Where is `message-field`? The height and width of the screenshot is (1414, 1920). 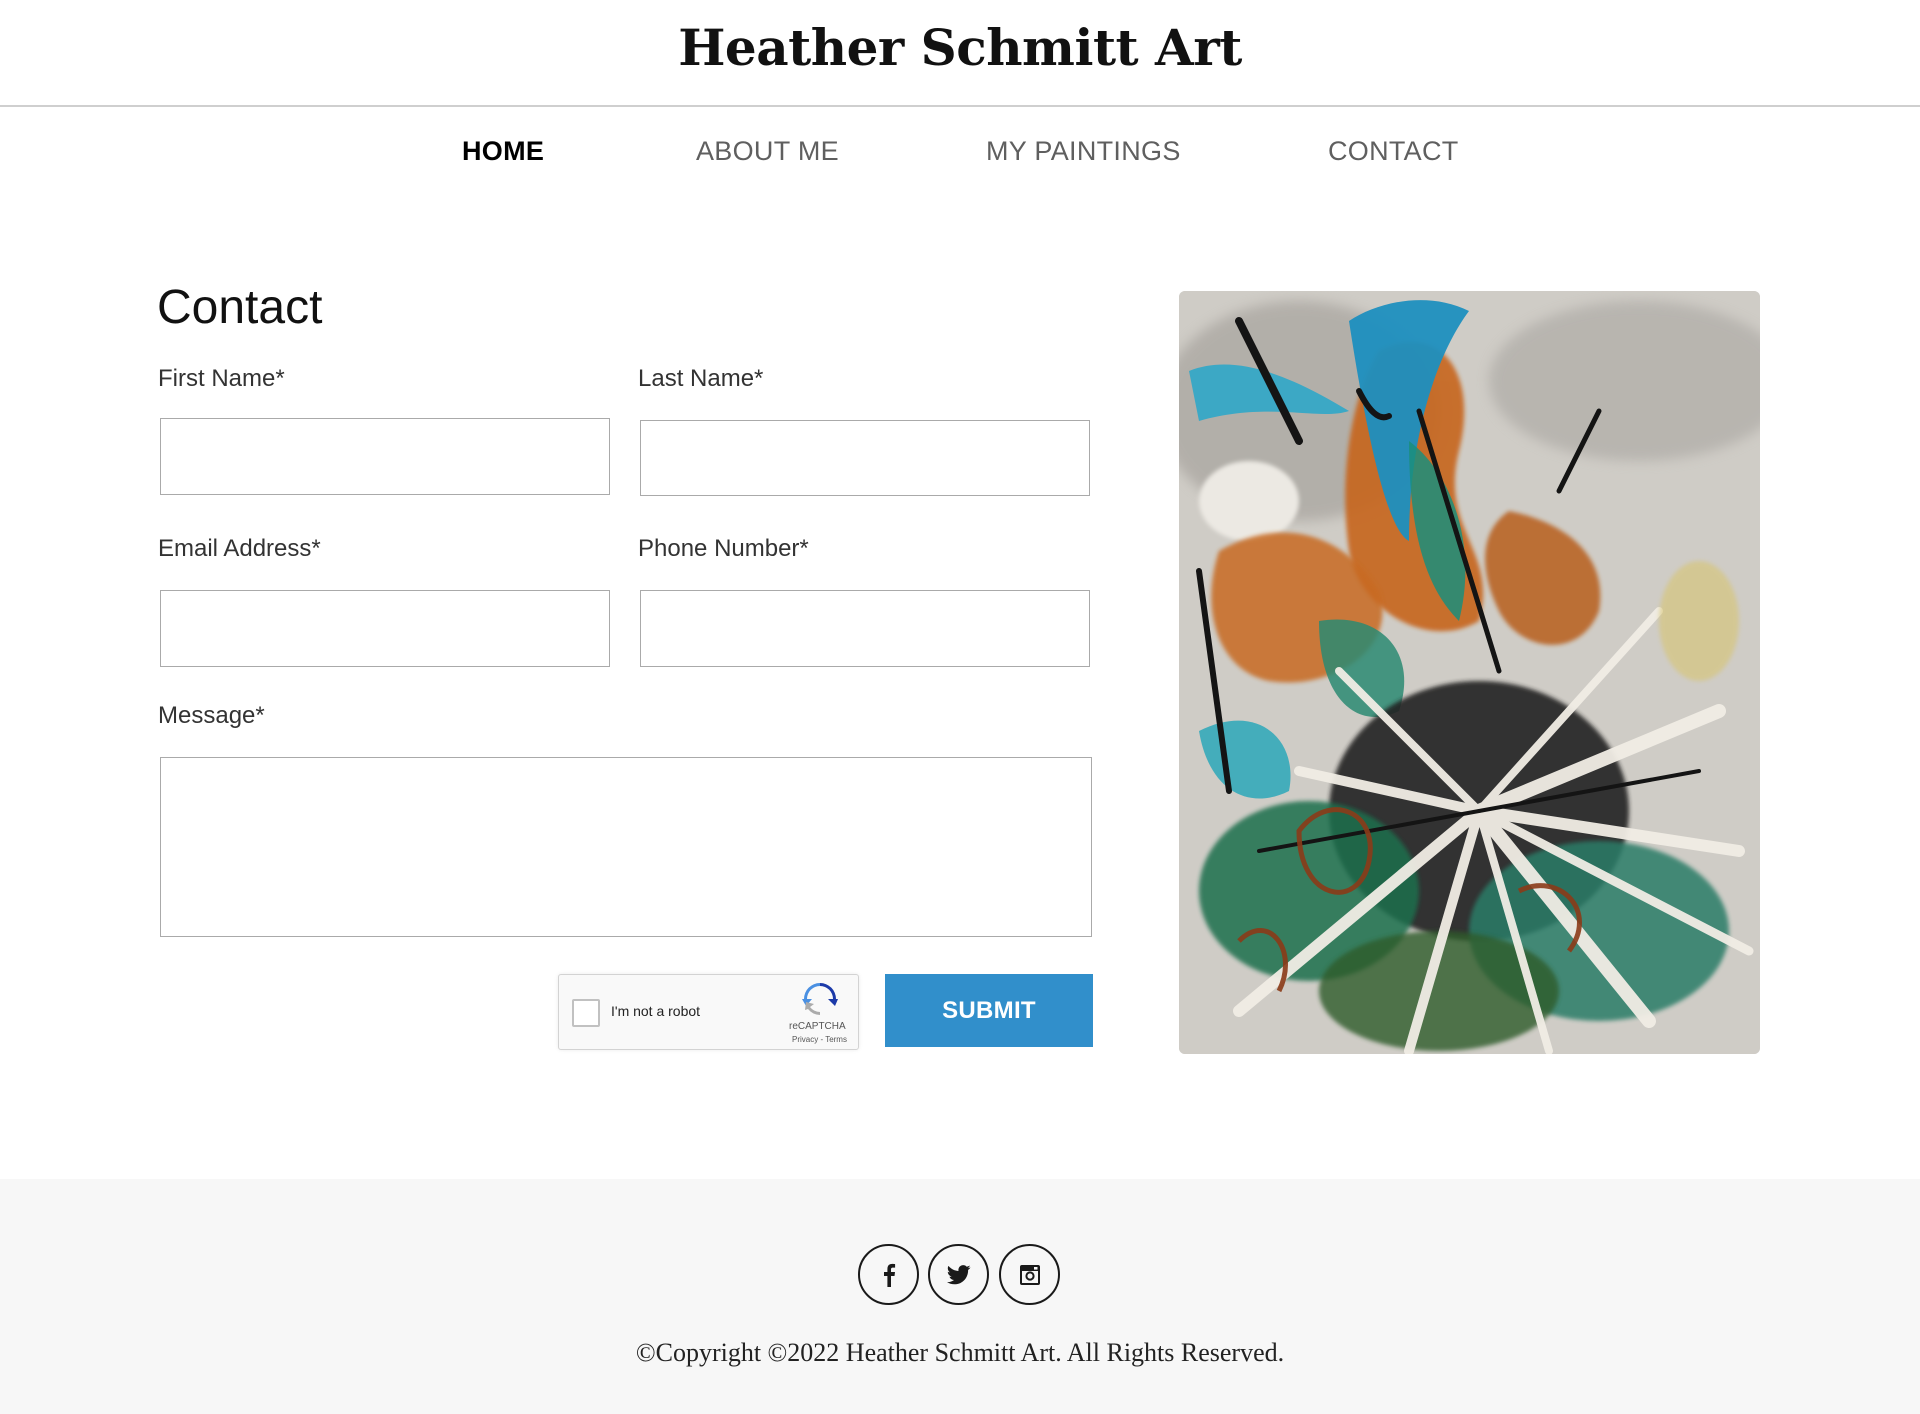 message-field is located at coordinates (626, 847).